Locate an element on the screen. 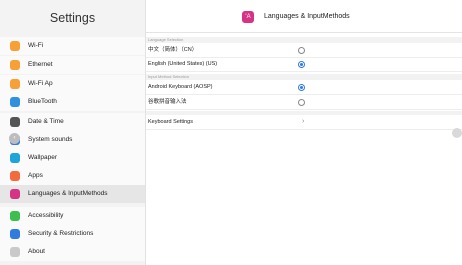  settings-title: Settings is located at coordinates (72, 18).